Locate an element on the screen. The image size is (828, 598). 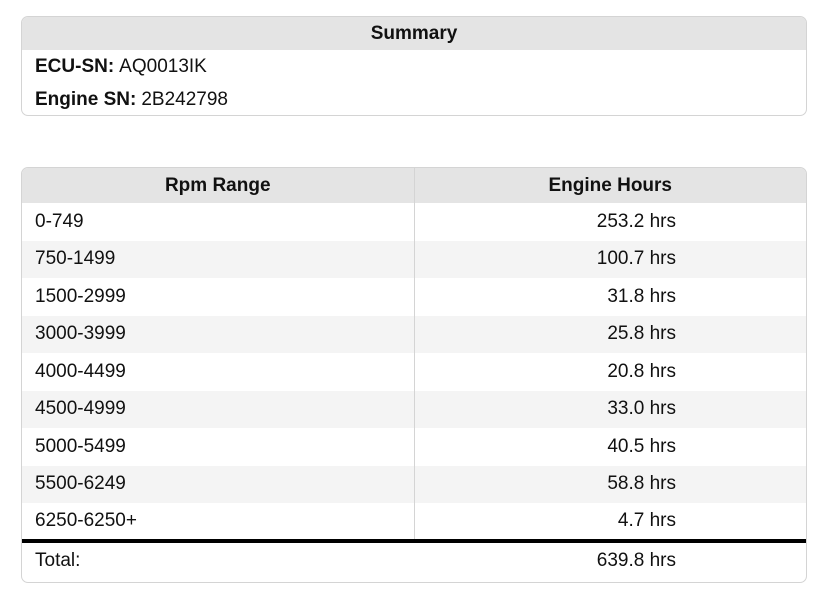
engine-hours-cell: 20.8 hrs is located at coordinates (641, 371).